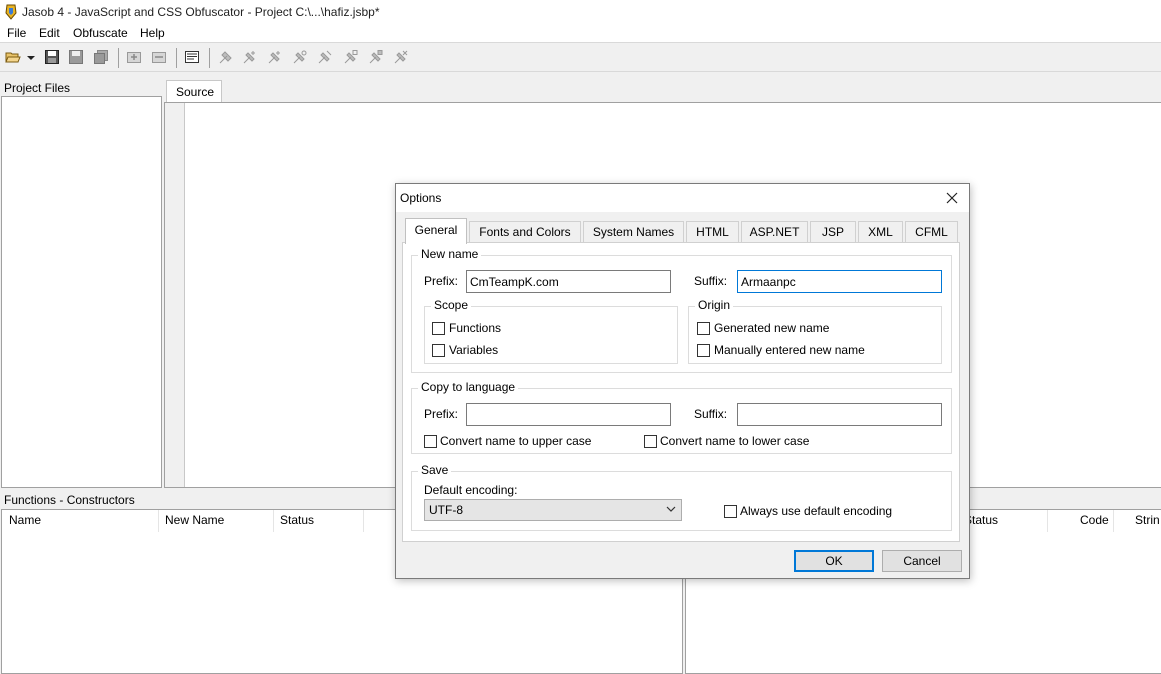  Describe the element at coordinates (714, 305) in the screenshot. I see `origin-group-title: Origin` at that location.